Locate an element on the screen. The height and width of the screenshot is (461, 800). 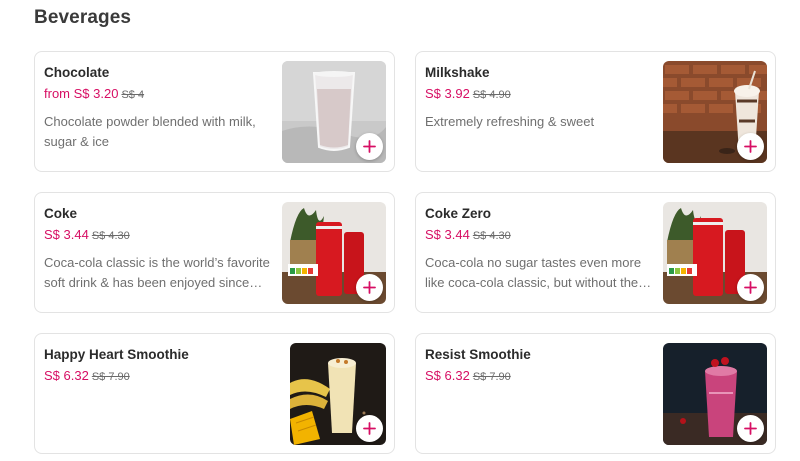
price-row: S$ 3.92 S$ 4.90 is located at coordinates (544, 94).